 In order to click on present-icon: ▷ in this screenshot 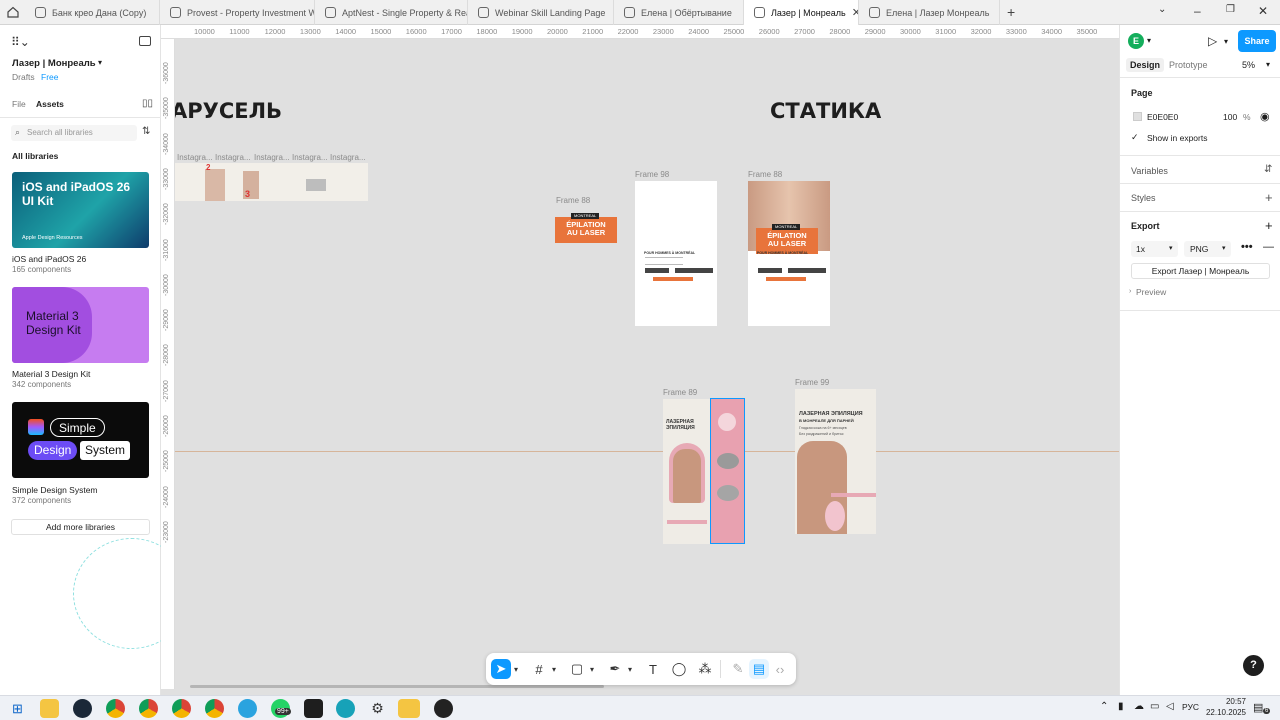, I will do `click(1212, 41)`.